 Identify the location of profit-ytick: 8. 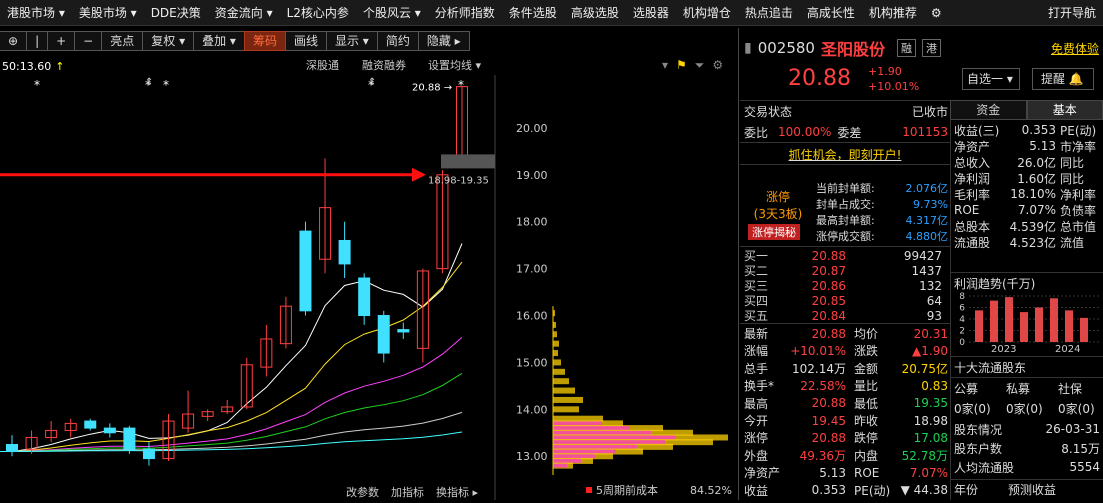
(962, 297).